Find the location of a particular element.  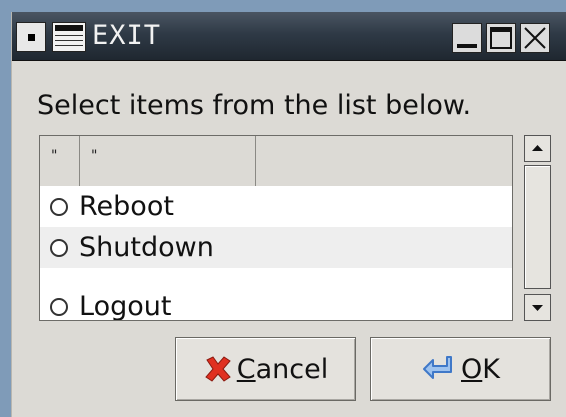

list-item-label: Logout is located at coordinates (125, 305).